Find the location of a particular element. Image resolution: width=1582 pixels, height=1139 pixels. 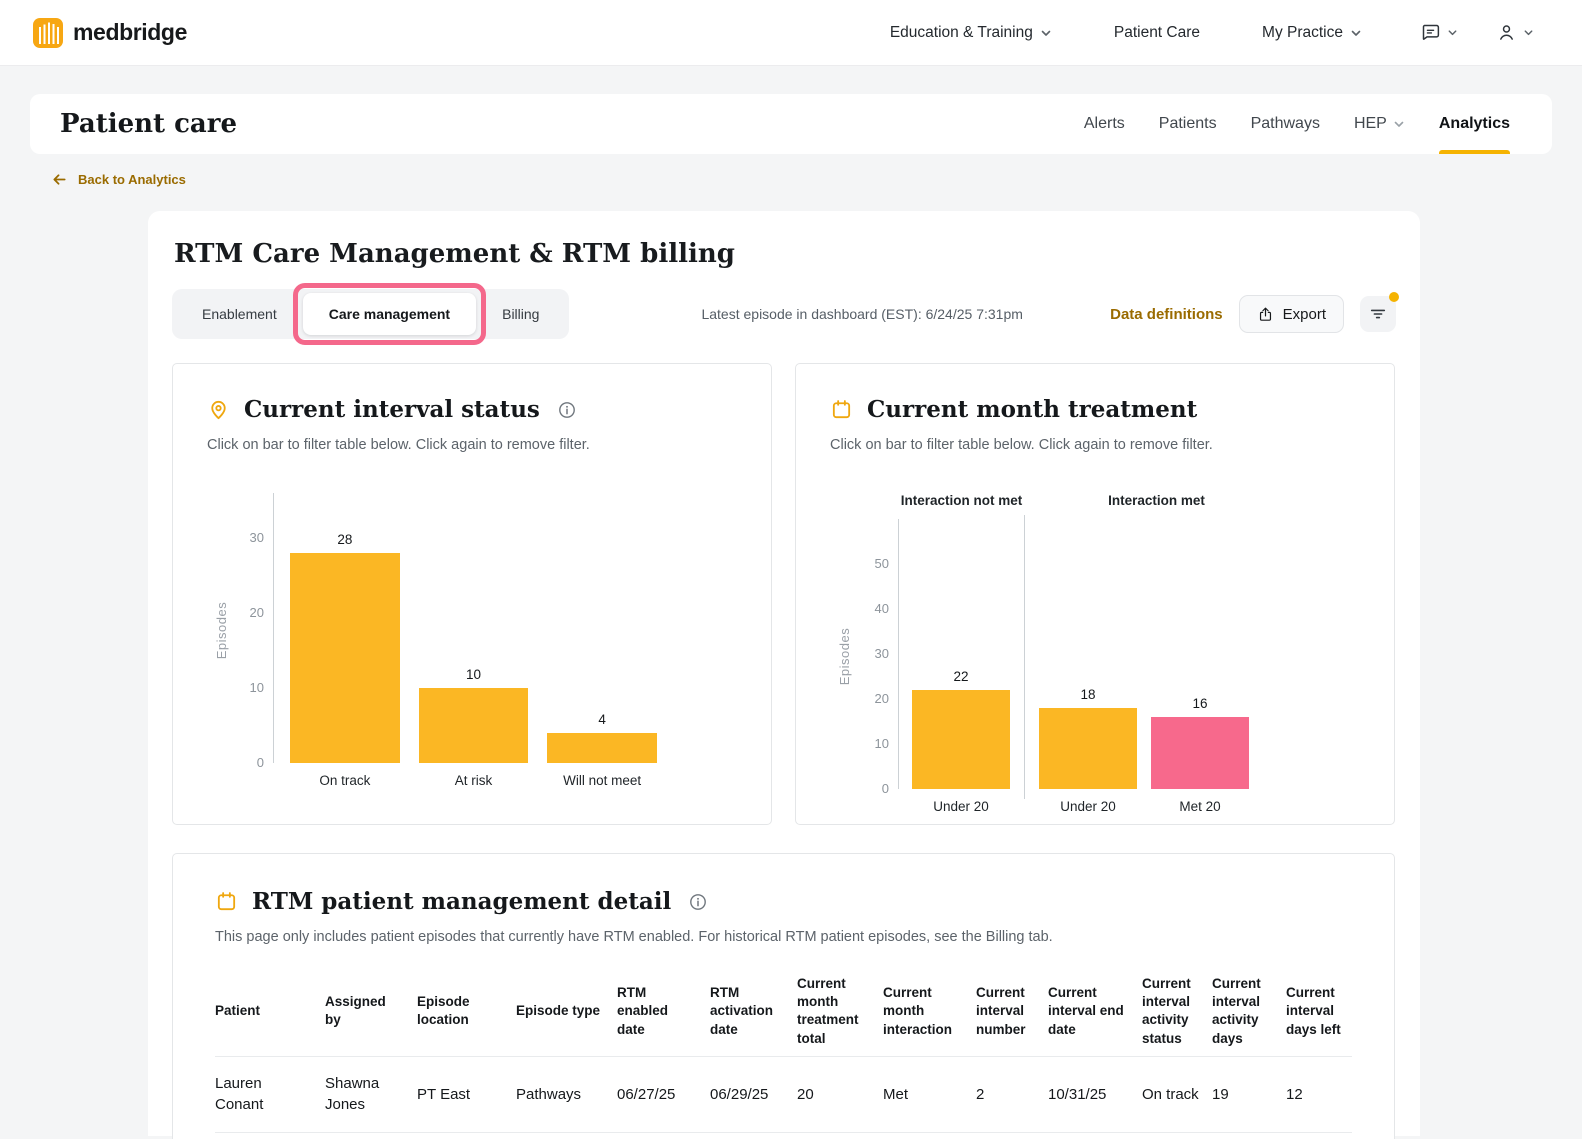

column-header-assigned-by: Assigned by is located at coordinates (355, 1011).